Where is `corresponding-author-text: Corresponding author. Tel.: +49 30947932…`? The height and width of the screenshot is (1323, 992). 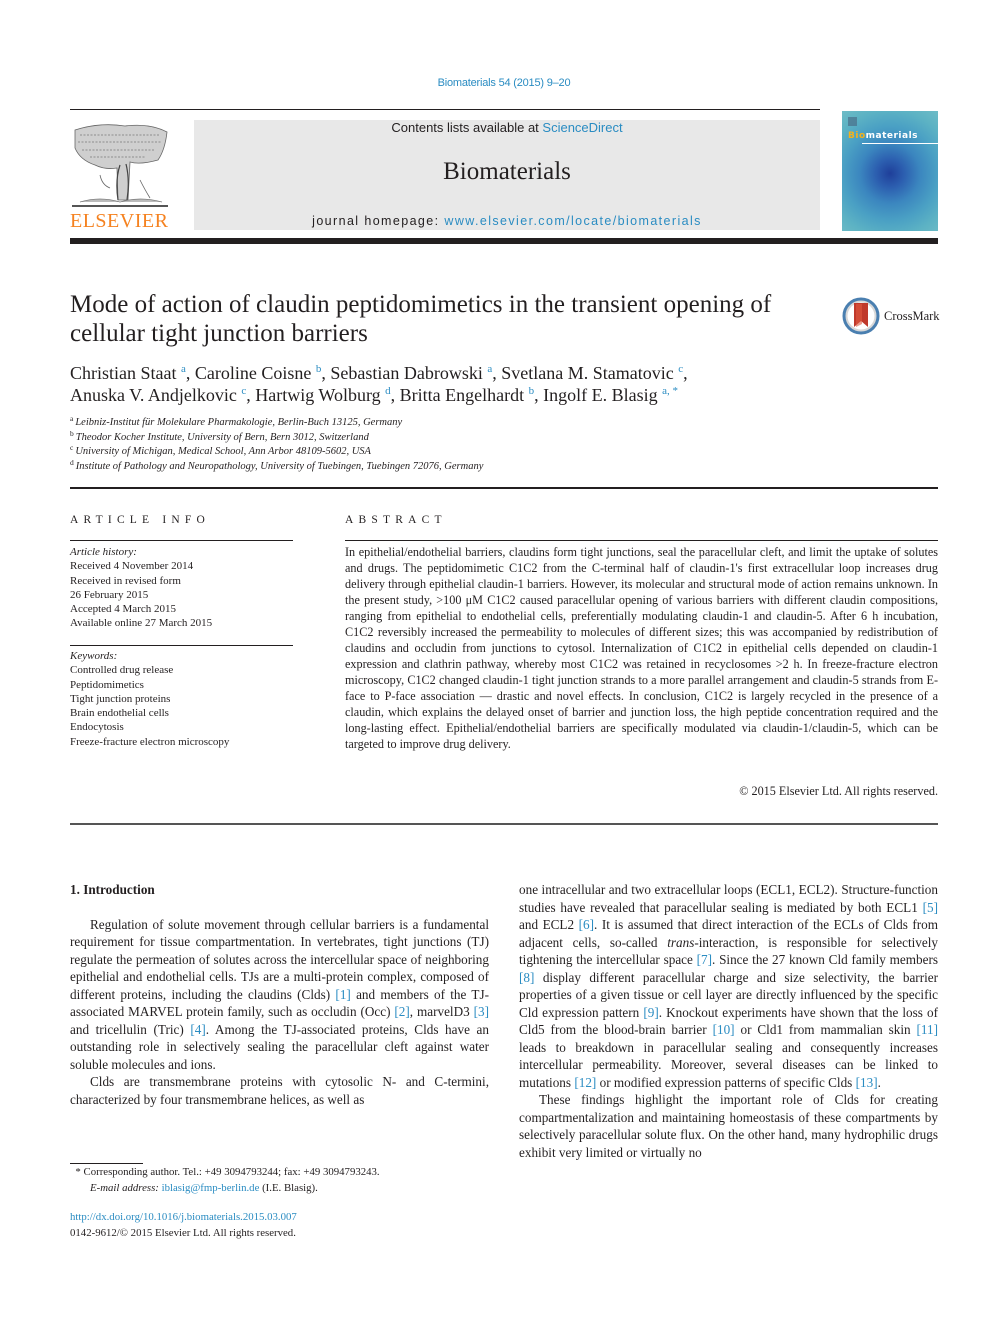
corresponding-author-text: Corresponding author. Tel.: +49 30947932… is located at coordinates (231, 1172).